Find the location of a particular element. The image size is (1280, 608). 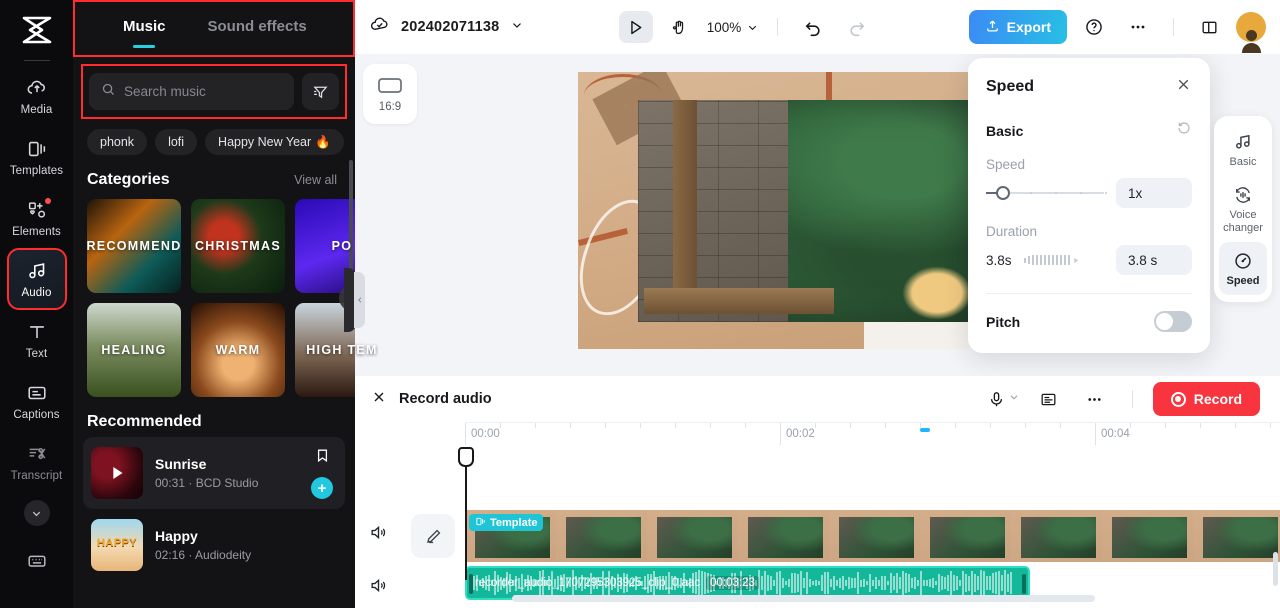

preview-flower is located at coordinates (937, 293).